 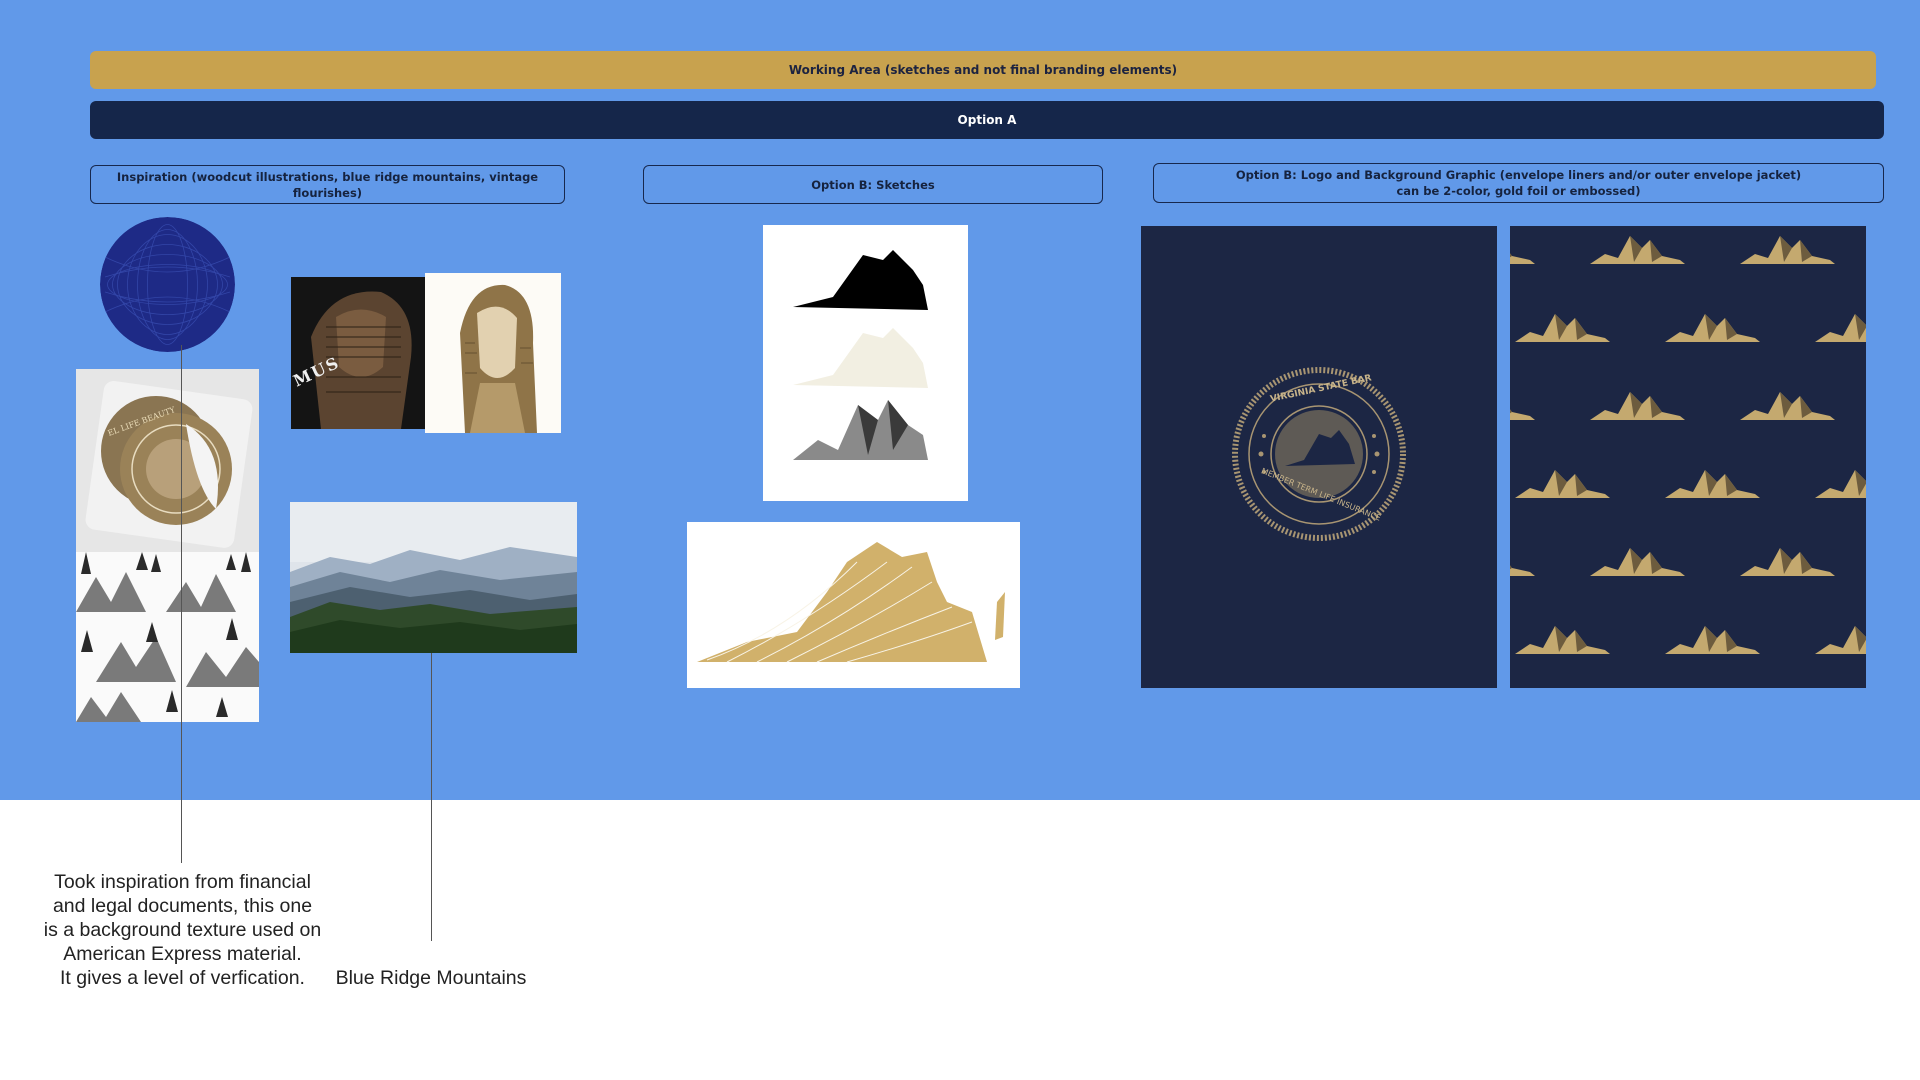 I want to click on option-a-banner: Option A, so click(x=987, y=120).